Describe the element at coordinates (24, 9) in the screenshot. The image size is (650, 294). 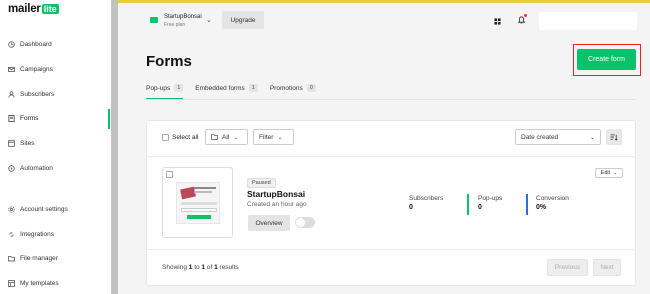
I see `logo-text: mailer` at that location.